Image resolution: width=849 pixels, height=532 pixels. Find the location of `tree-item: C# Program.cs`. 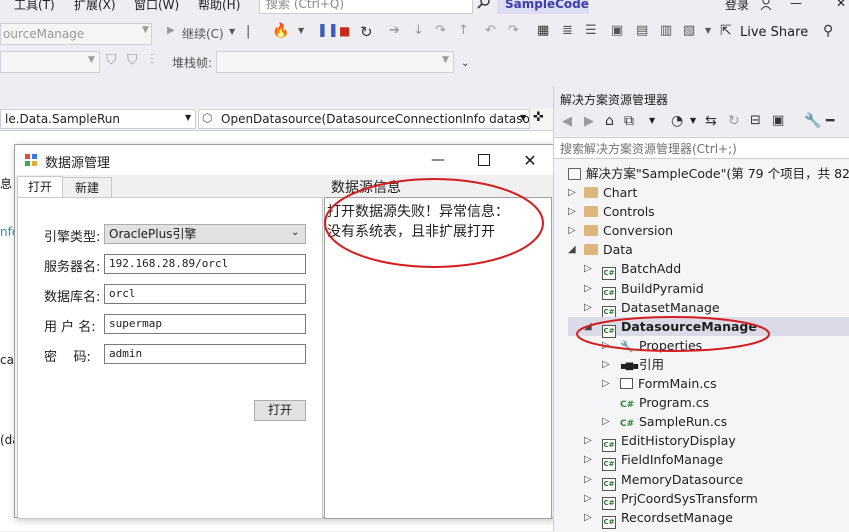

tree-item: C# Program.cs is located at coordinates (664, 402).